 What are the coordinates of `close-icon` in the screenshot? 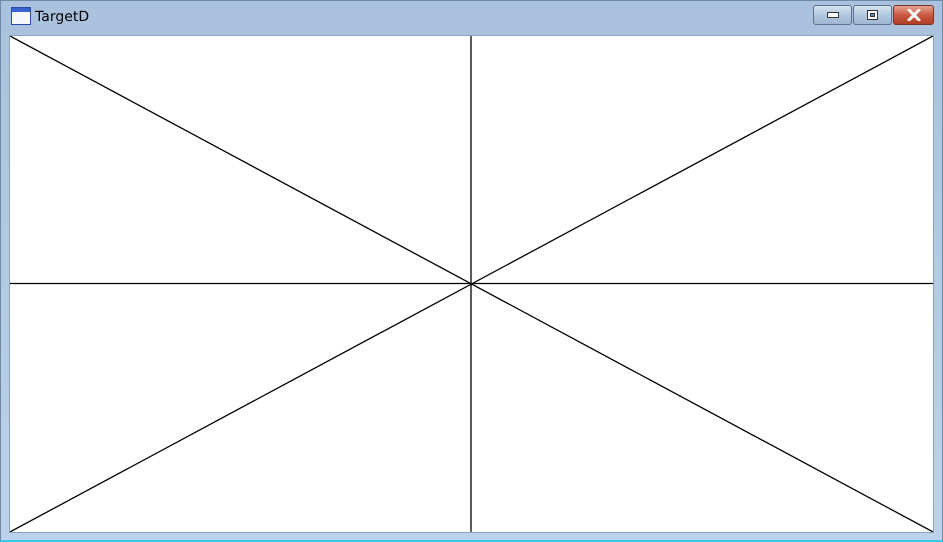 It's located at (913, 15).